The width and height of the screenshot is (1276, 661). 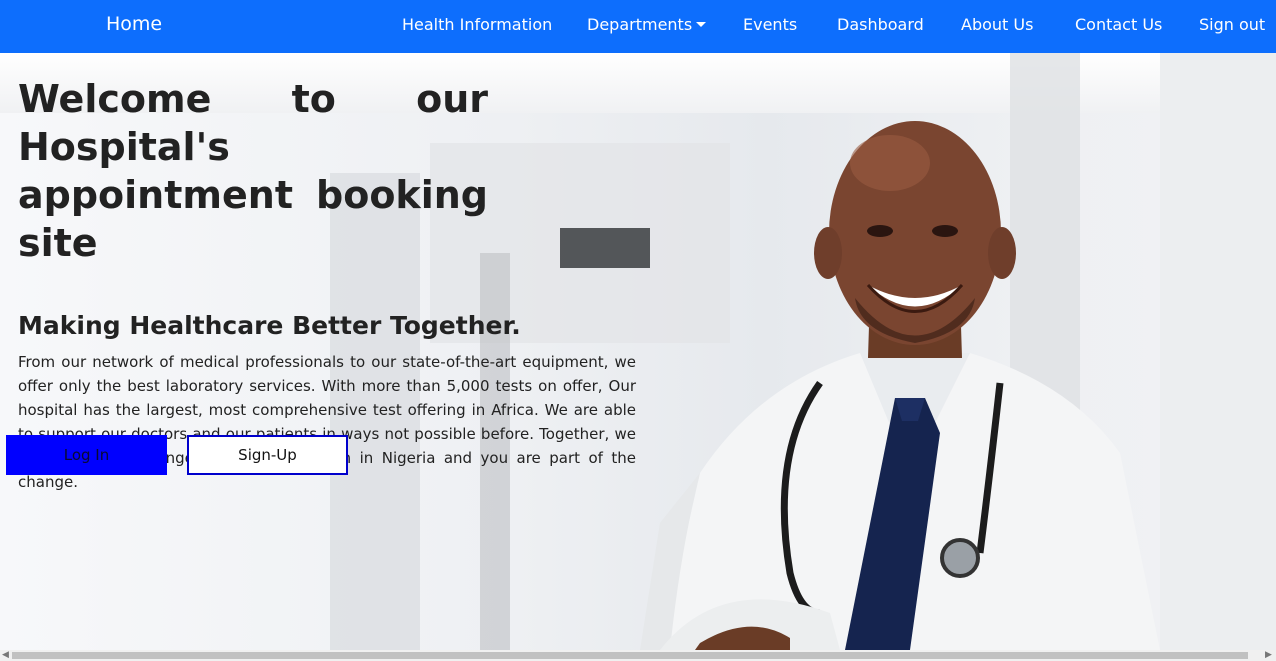 I want to click on nav-item-departments-label: Departments, so click(x=640, y=24).